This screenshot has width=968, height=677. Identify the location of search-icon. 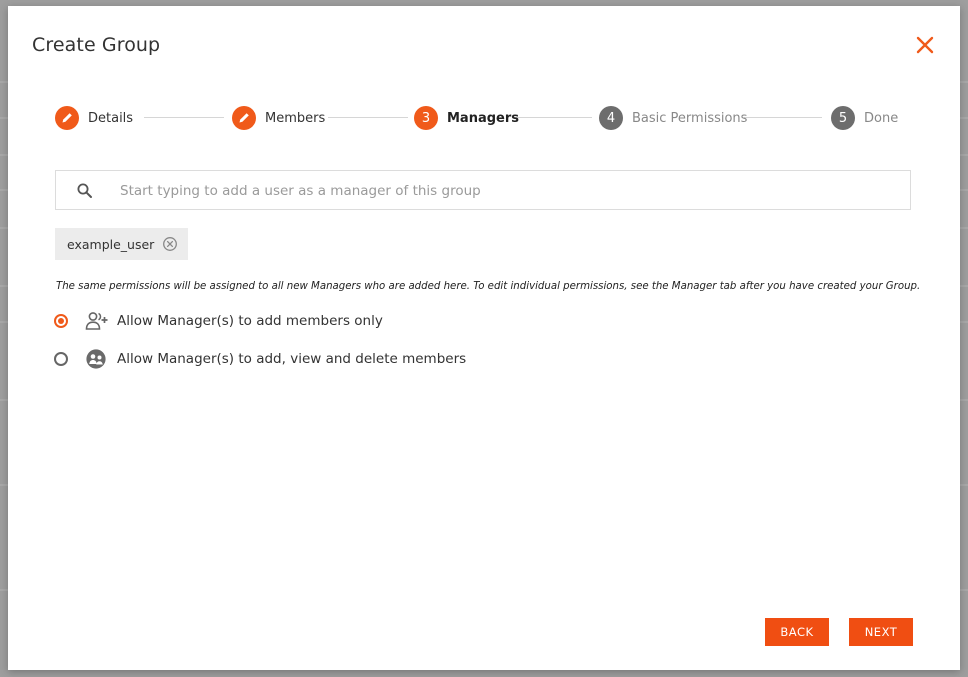
(84, 190).